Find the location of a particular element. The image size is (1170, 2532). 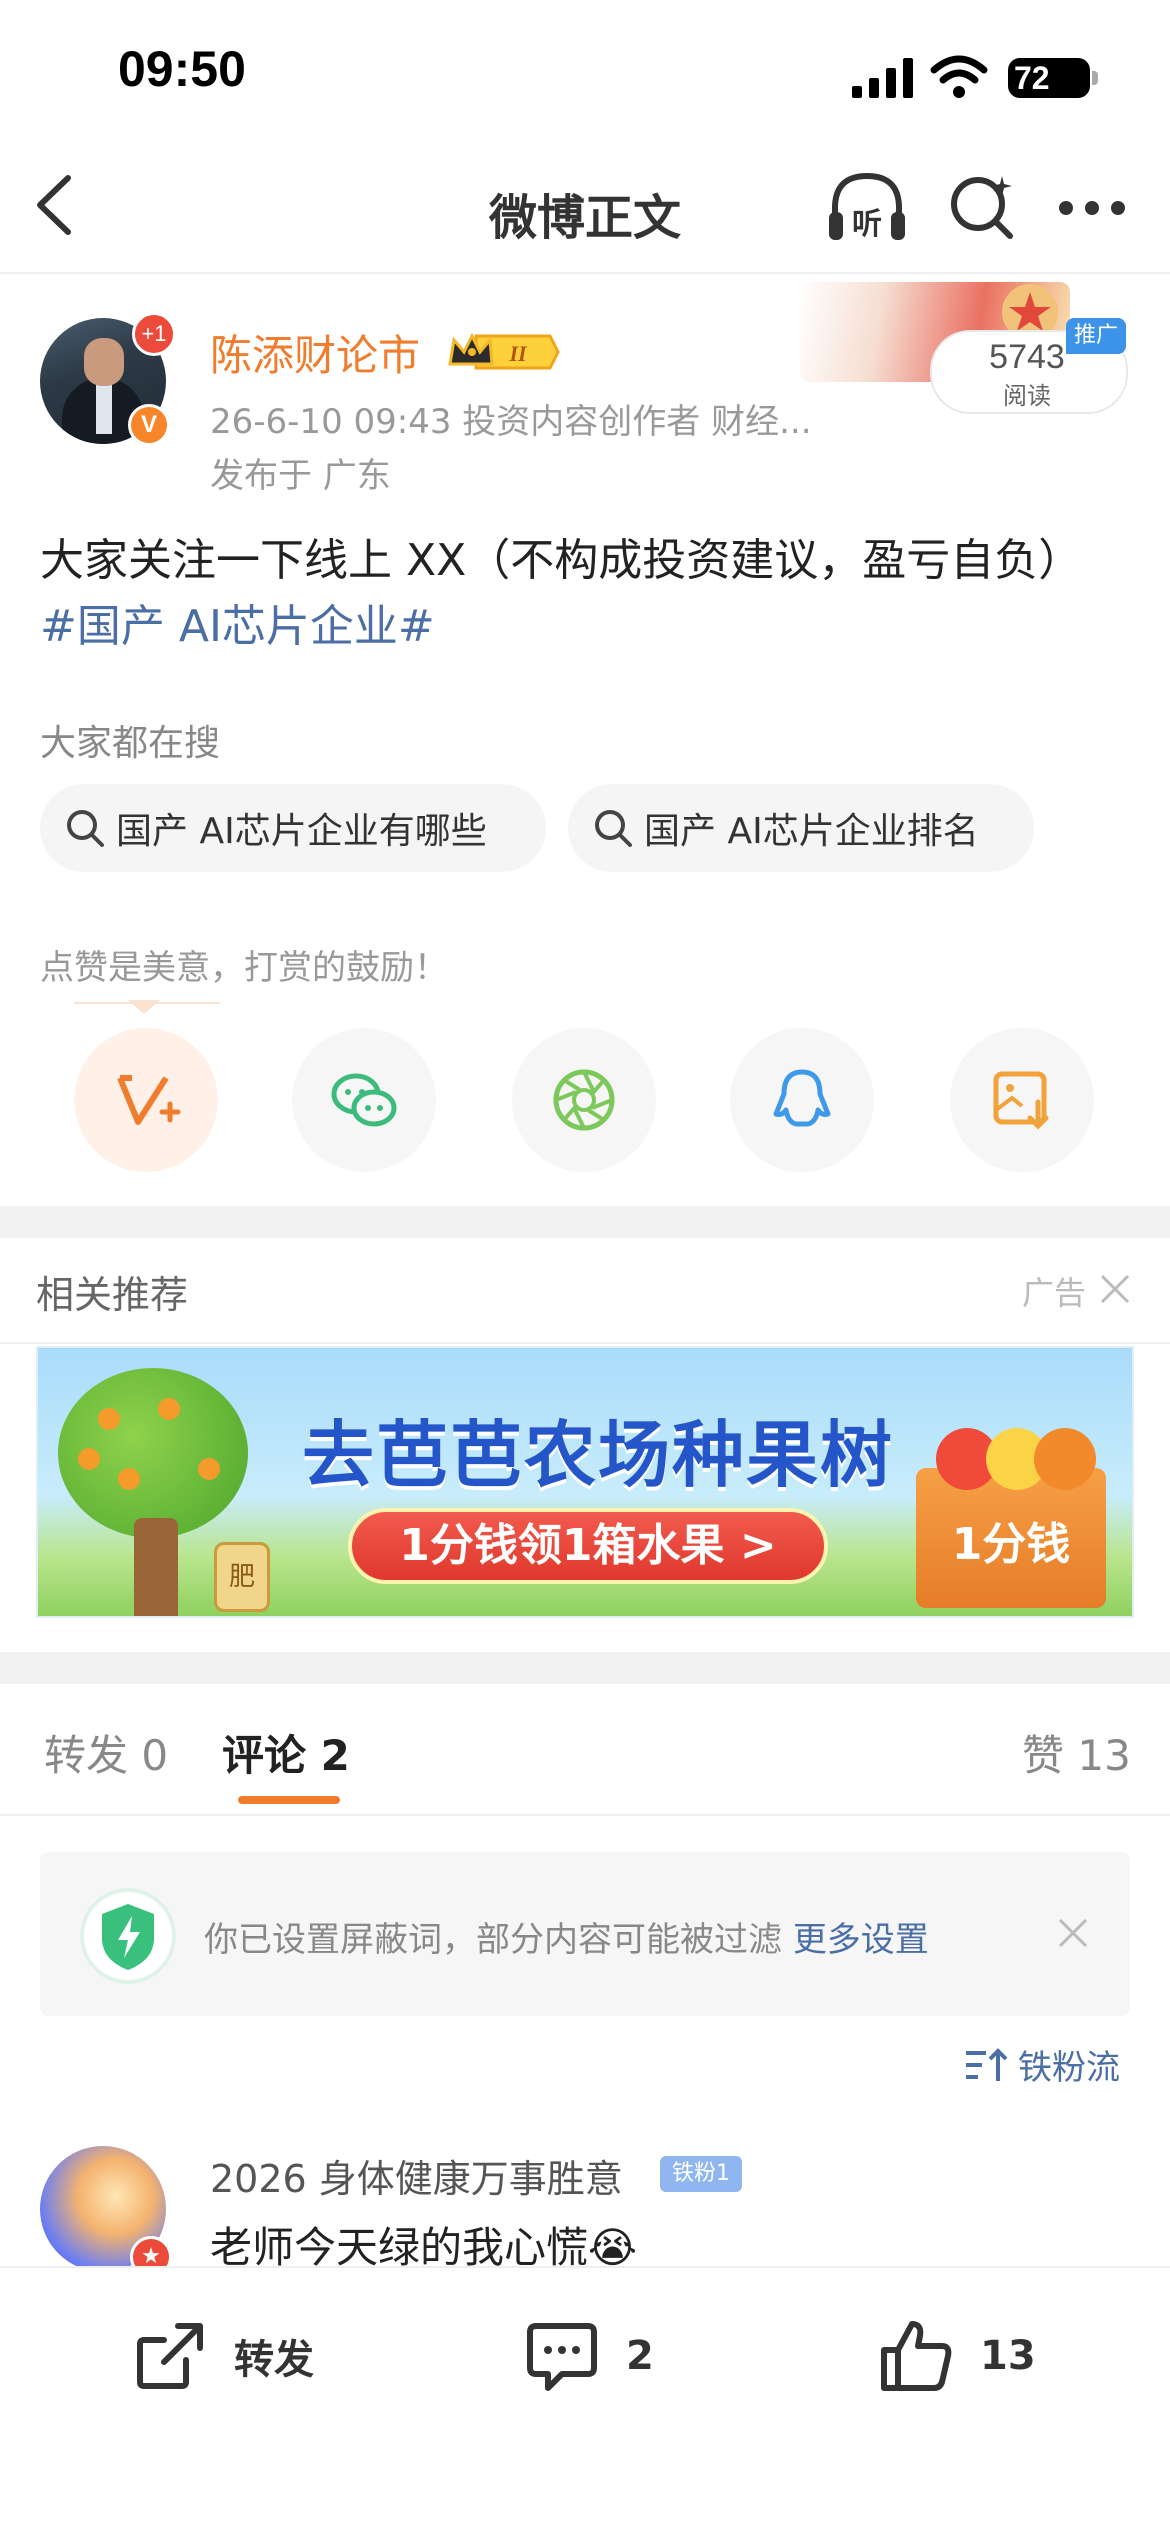

search-chip: 国产 AI芯片企业有哪些 is located at coordinates (293, 828).